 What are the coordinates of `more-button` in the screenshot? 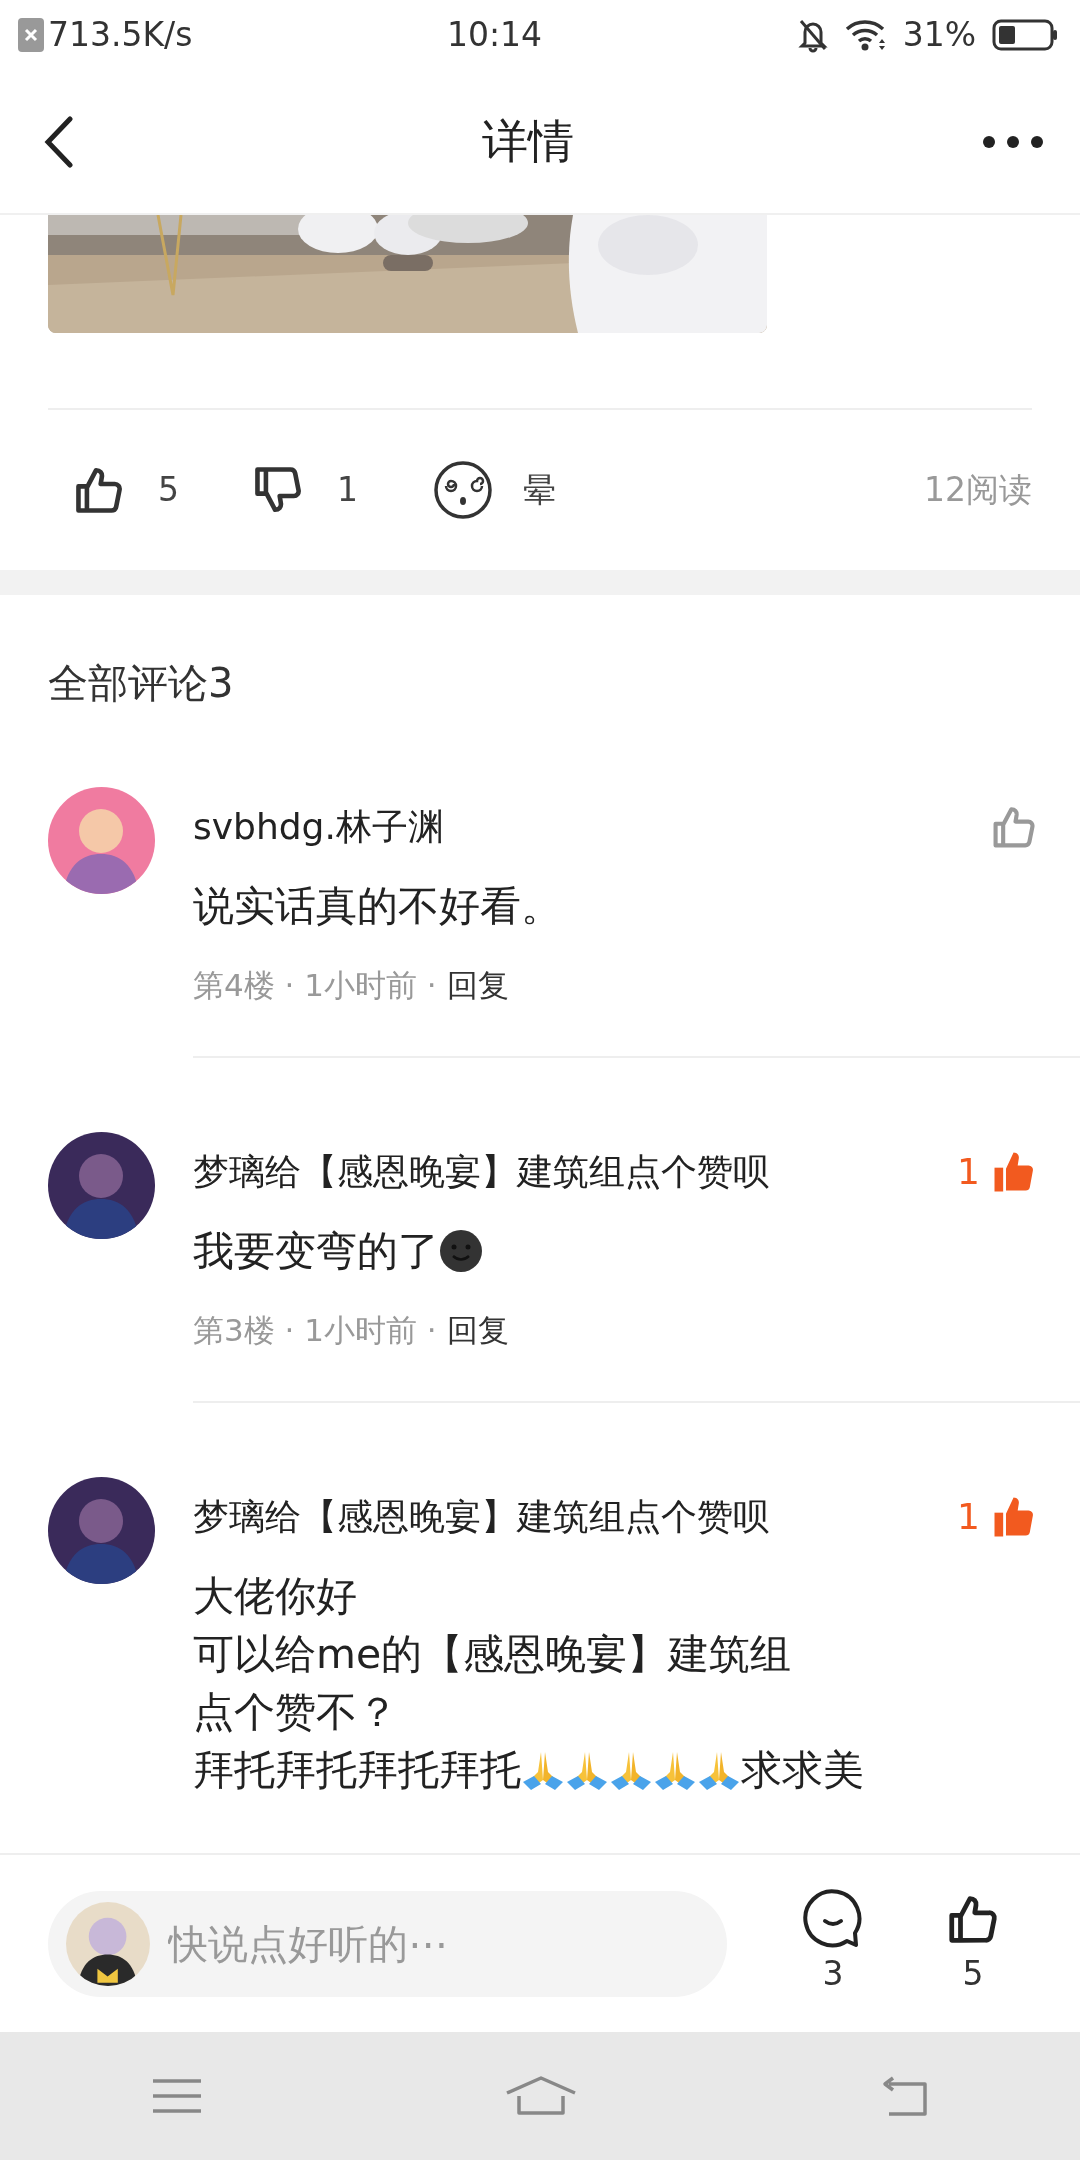 It's located at (1013, 141).